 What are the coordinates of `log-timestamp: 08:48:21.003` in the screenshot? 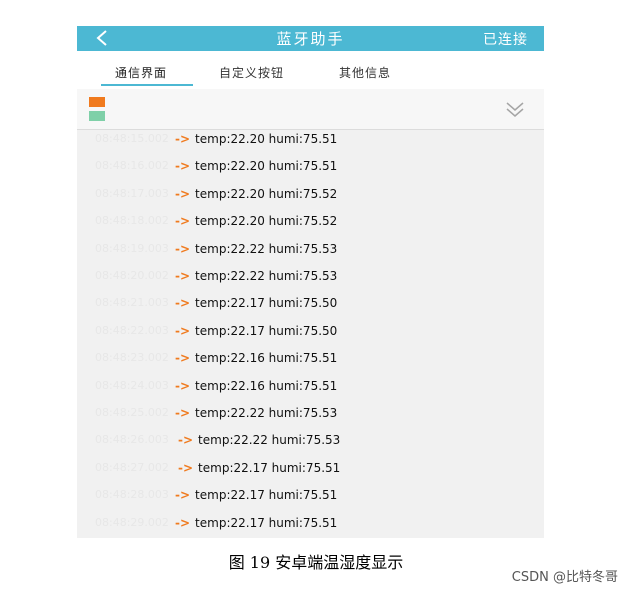 It's located at (132, 303).